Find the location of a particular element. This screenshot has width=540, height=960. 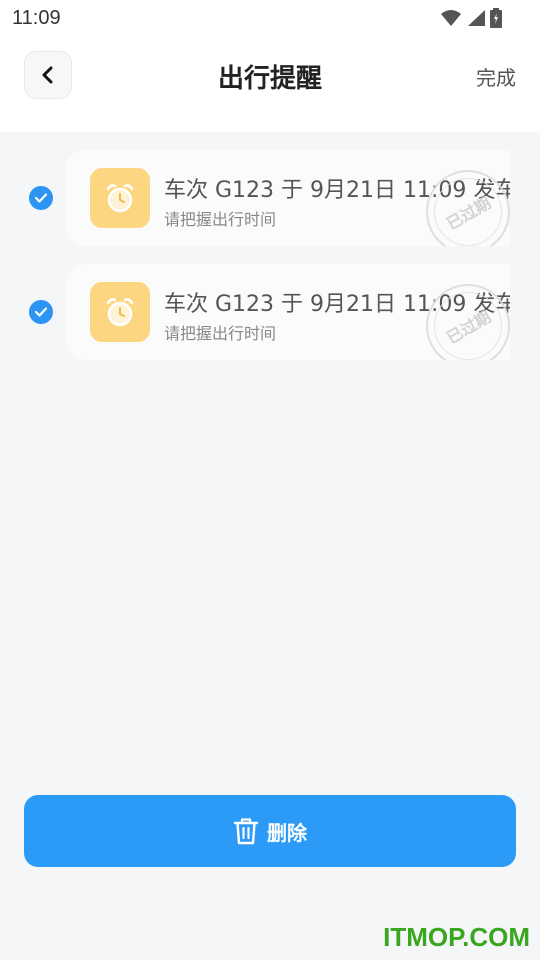

battery-icon is located at coordinates (496, 18).